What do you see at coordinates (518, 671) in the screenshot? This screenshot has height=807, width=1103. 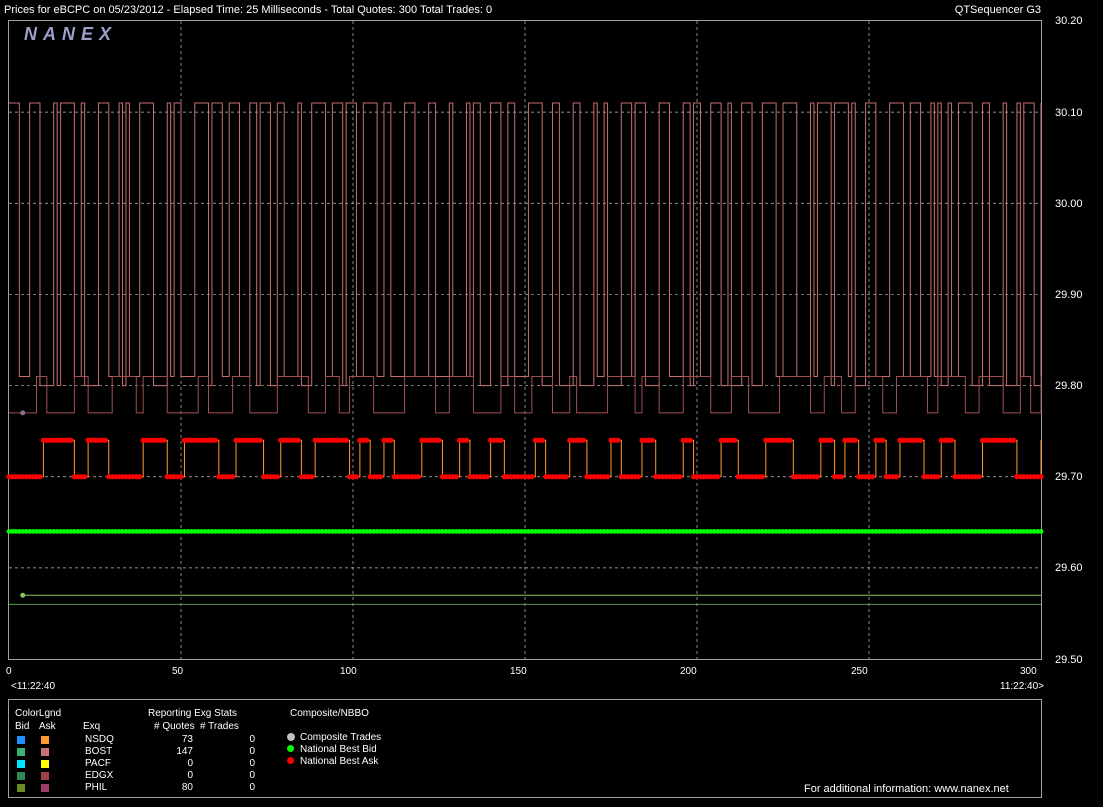 I see `x-tick-label: 150` at bounding box center [518, 671].